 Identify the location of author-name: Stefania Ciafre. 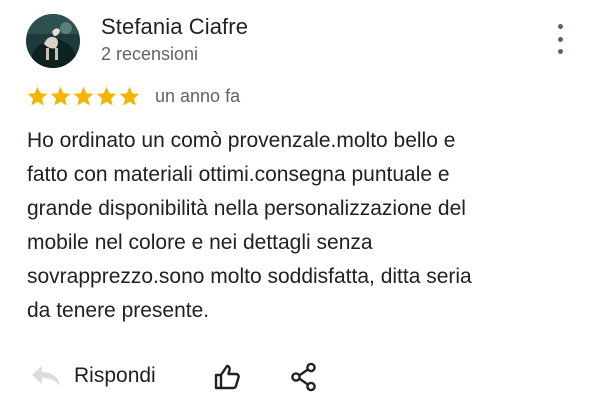
(174, 27).